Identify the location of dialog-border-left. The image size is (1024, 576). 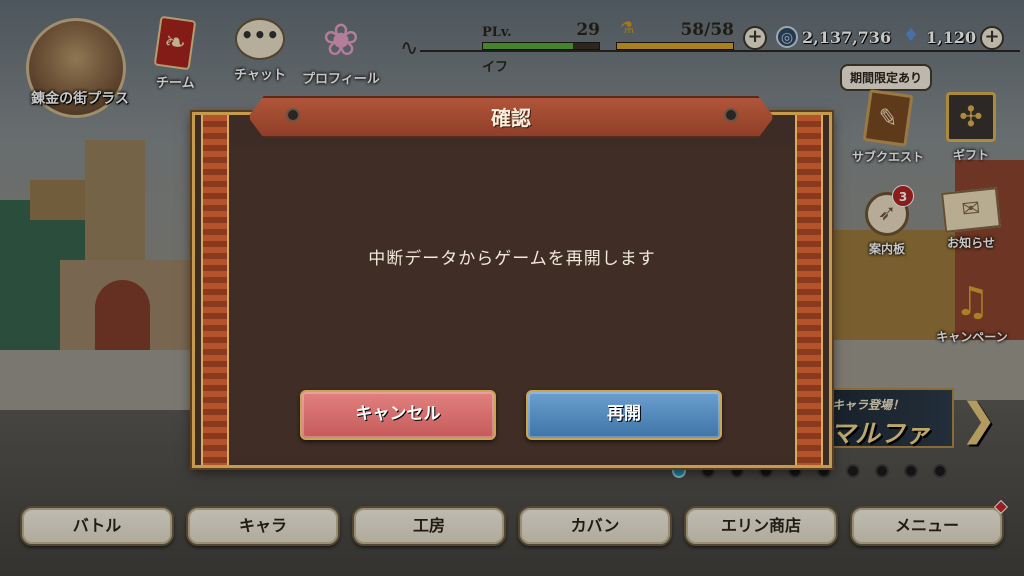
(215, 290).